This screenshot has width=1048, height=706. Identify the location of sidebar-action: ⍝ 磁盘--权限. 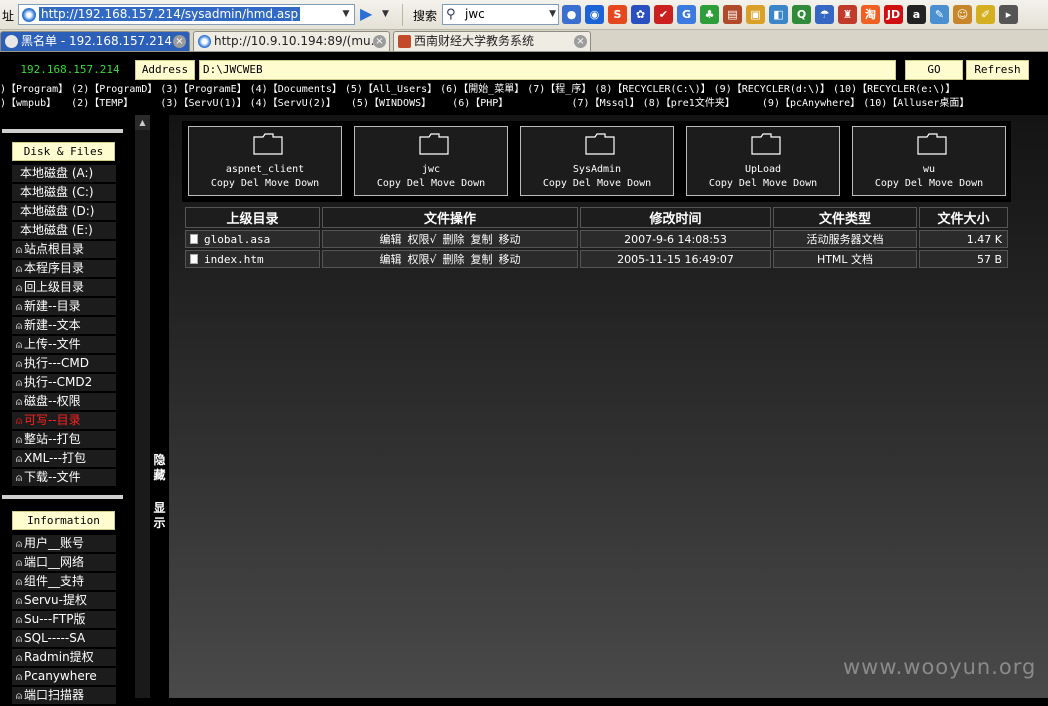
(64, 401).